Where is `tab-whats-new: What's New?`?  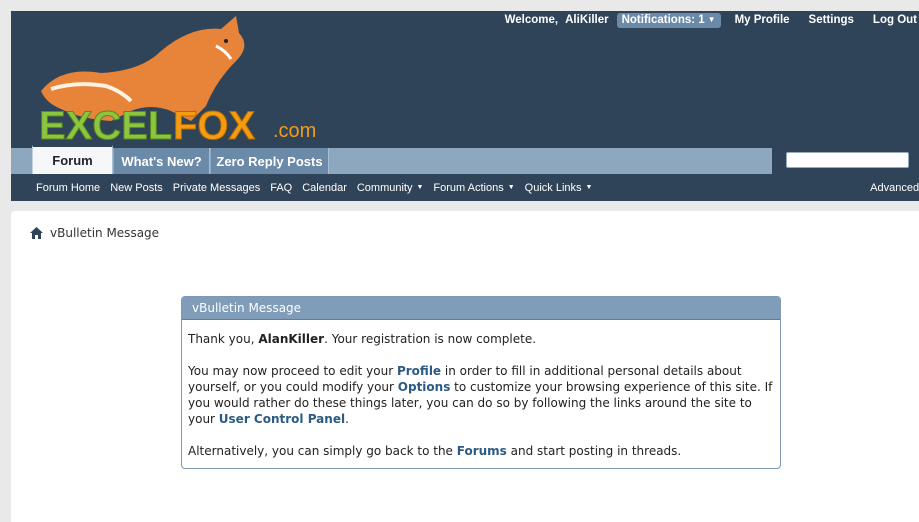 tab-whats-new: What's New? is located at coordinates (162, 161).